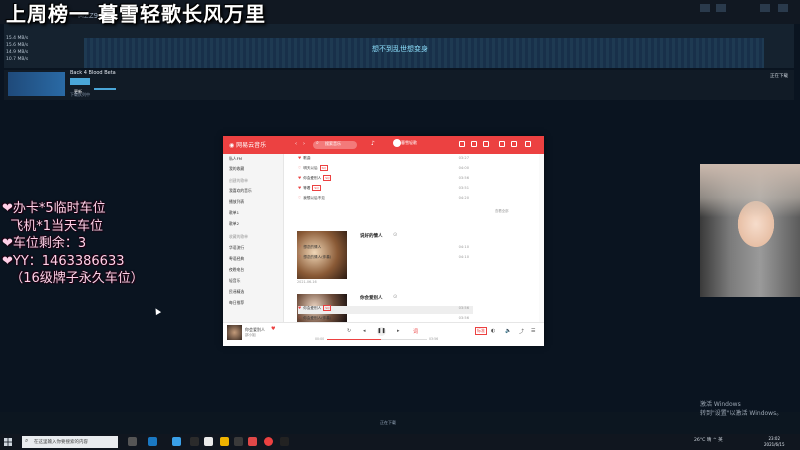 The image size is (800, 450). I want to click on taskbar-search-placeholder: 在这里输入你要搜索的内容, so click(61, 442).